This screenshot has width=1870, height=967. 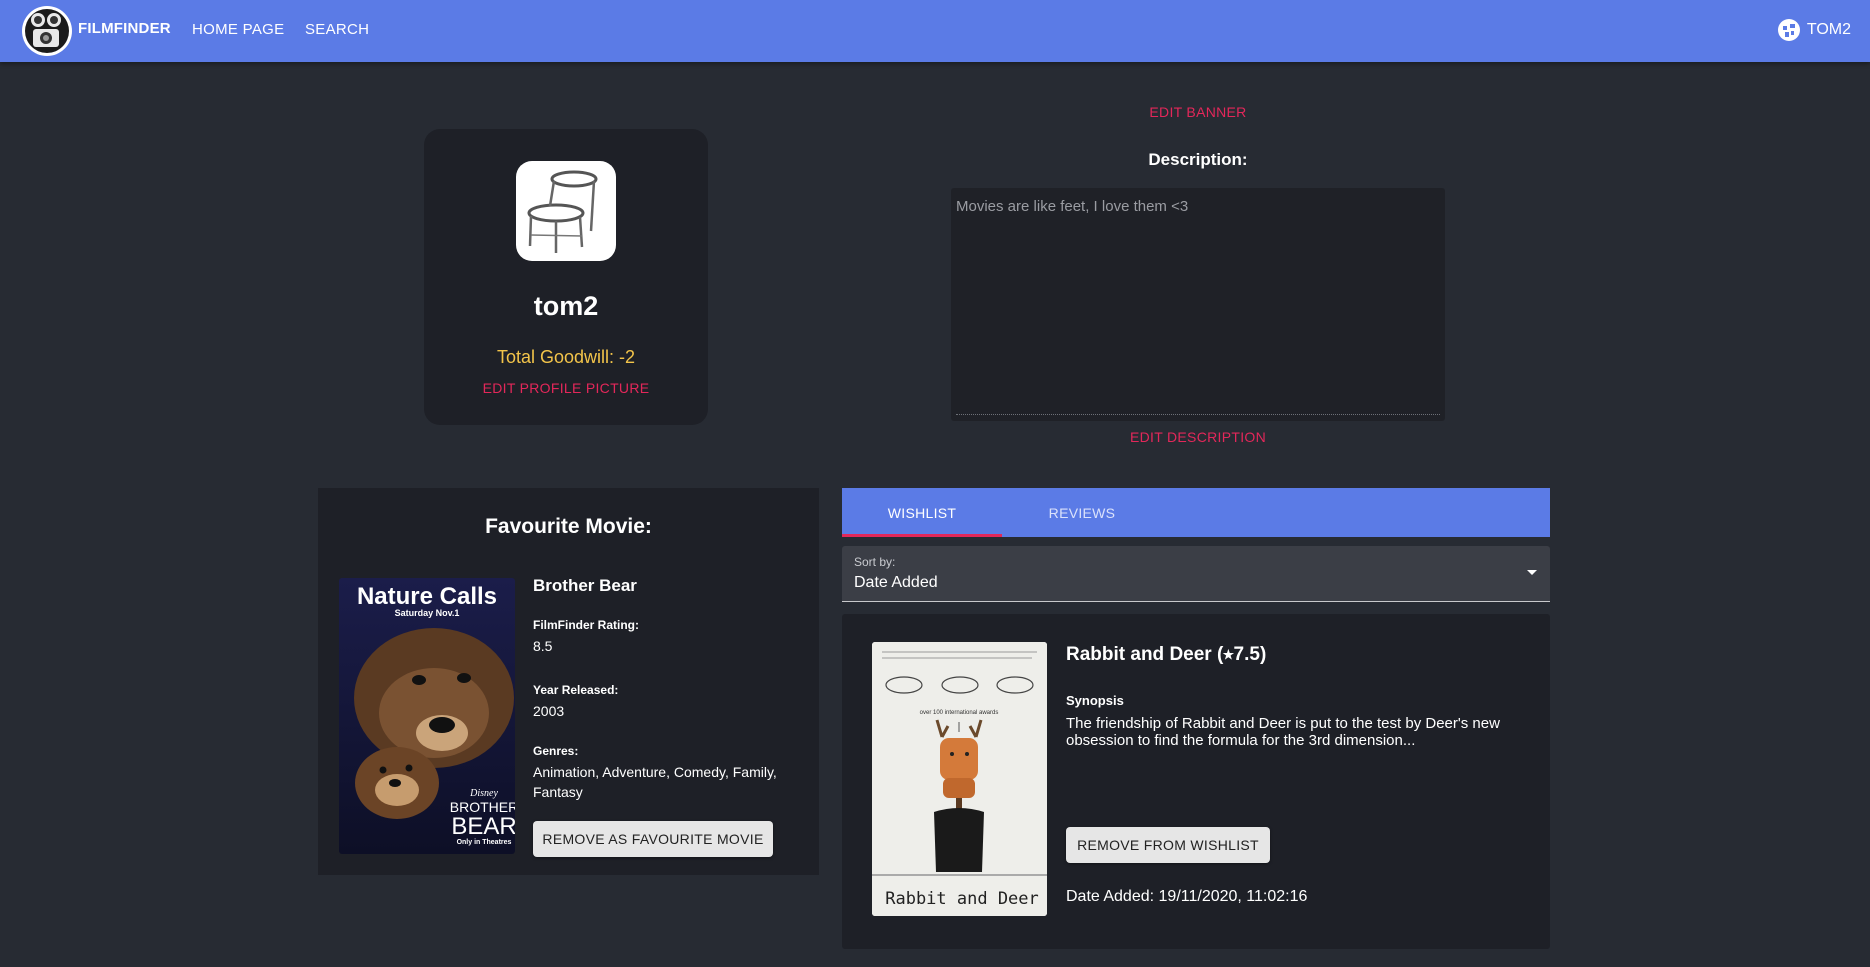 I want to click on wishlist-movie-title: Rabbit and Deer (⭑7.5), so click(x=1166, y=655).